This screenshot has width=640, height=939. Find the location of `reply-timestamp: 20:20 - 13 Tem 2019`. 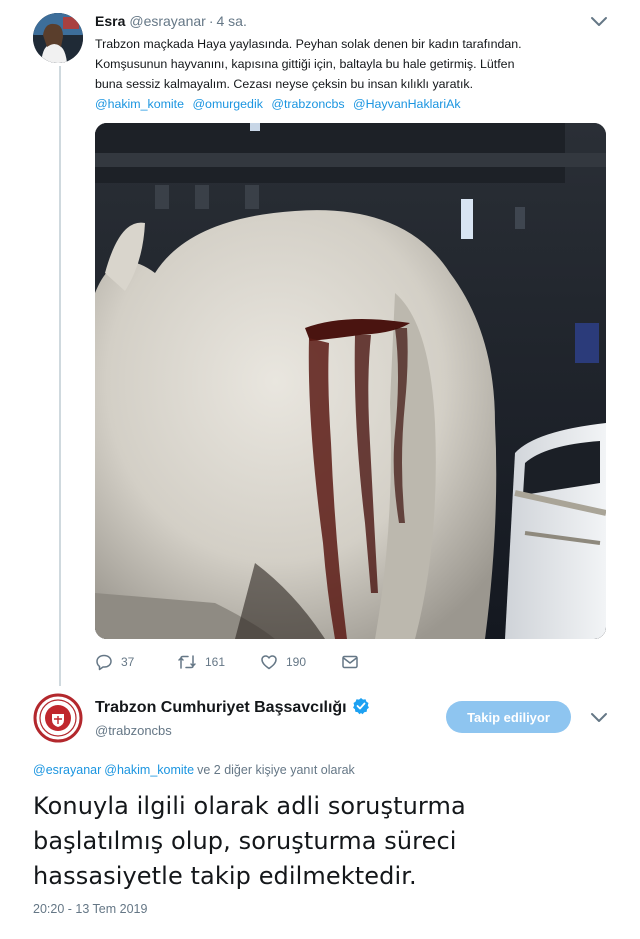

reply-timestamp: 20:20 - 13 Tem 2019 is located at coordinates (90, 909).